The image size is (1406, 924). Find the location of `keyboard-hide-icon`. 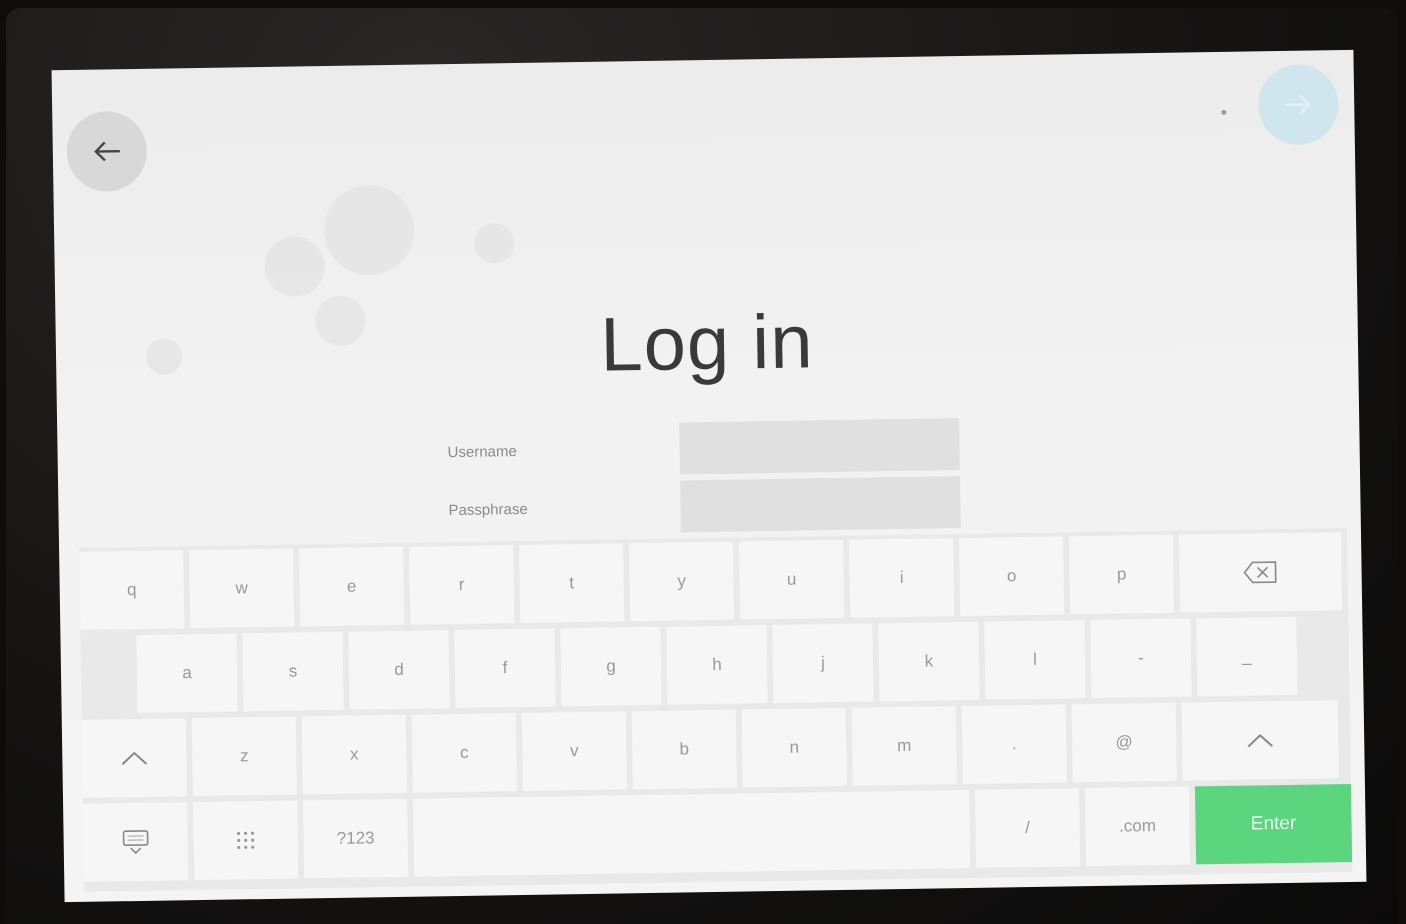

keyboard-hide-icon is located at coordinates (135, 842).